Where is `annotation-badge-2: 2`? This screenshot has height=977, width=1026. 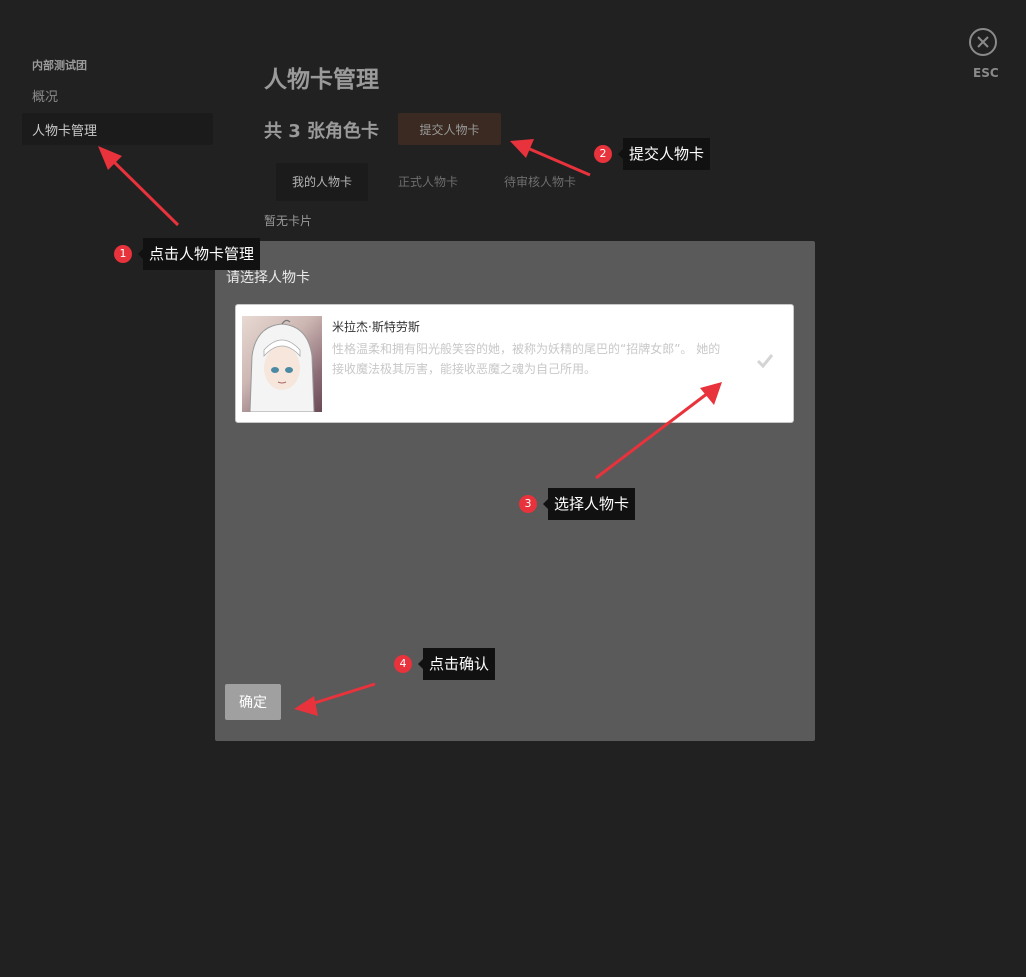
annotation-badge-2: 2 is located at coordinates (603, 154).